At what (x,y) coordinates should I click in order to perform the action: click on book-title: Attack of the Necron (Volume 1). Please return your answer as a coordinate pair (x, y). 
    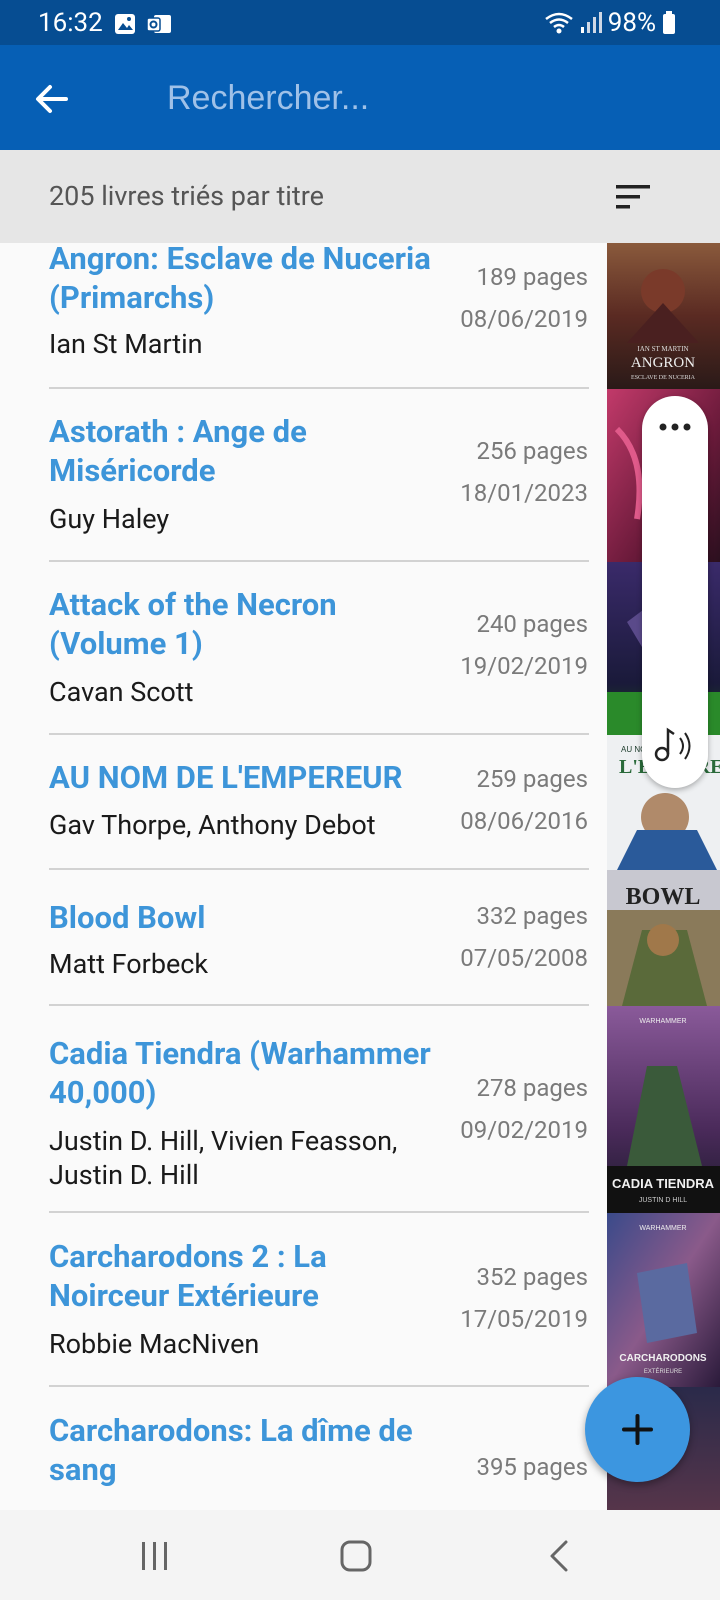
    Looking at the image, I should click on (193, 624).